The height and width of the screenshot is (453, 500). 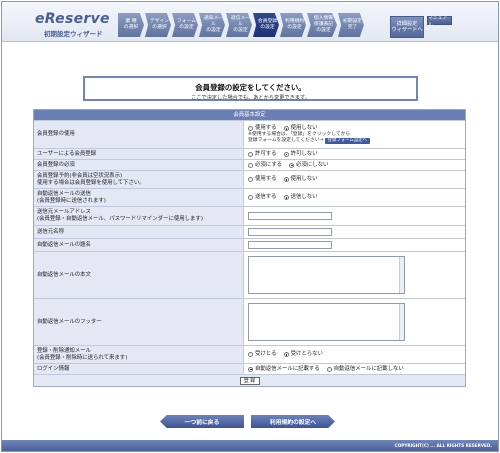 What do you see at coordinates (326, 275) in the screenshot?
I see `auto-body-textarea` at bounding box center [326, 275].